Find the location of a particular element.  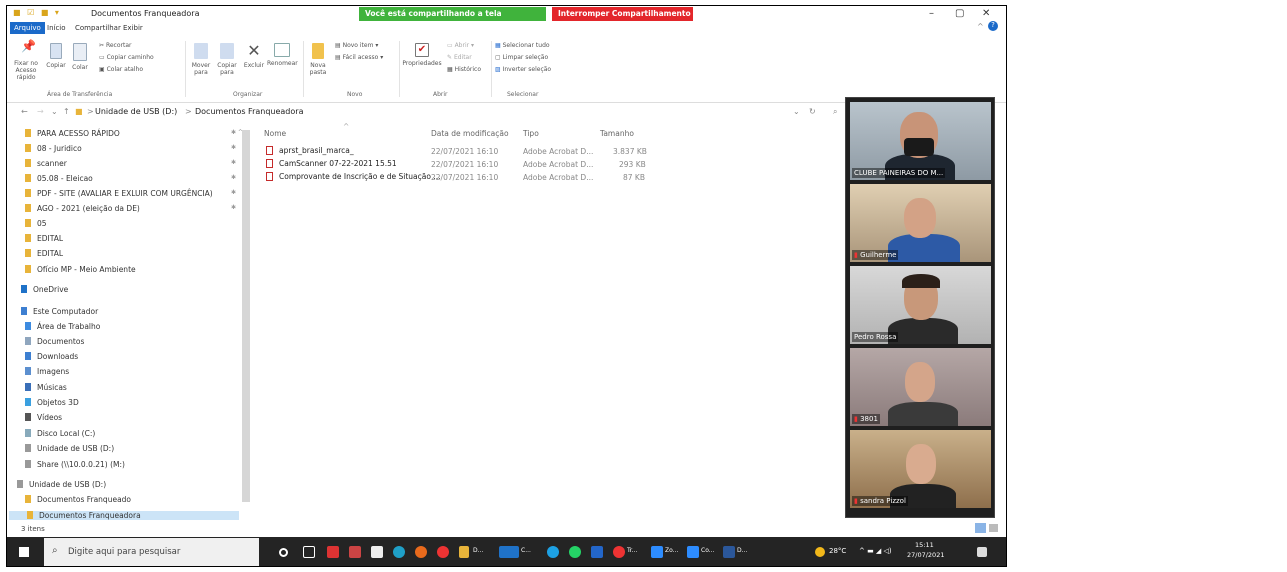

easy-access-button: ▤ Fácil acesso ▾ is located at coordinates (359, 57).